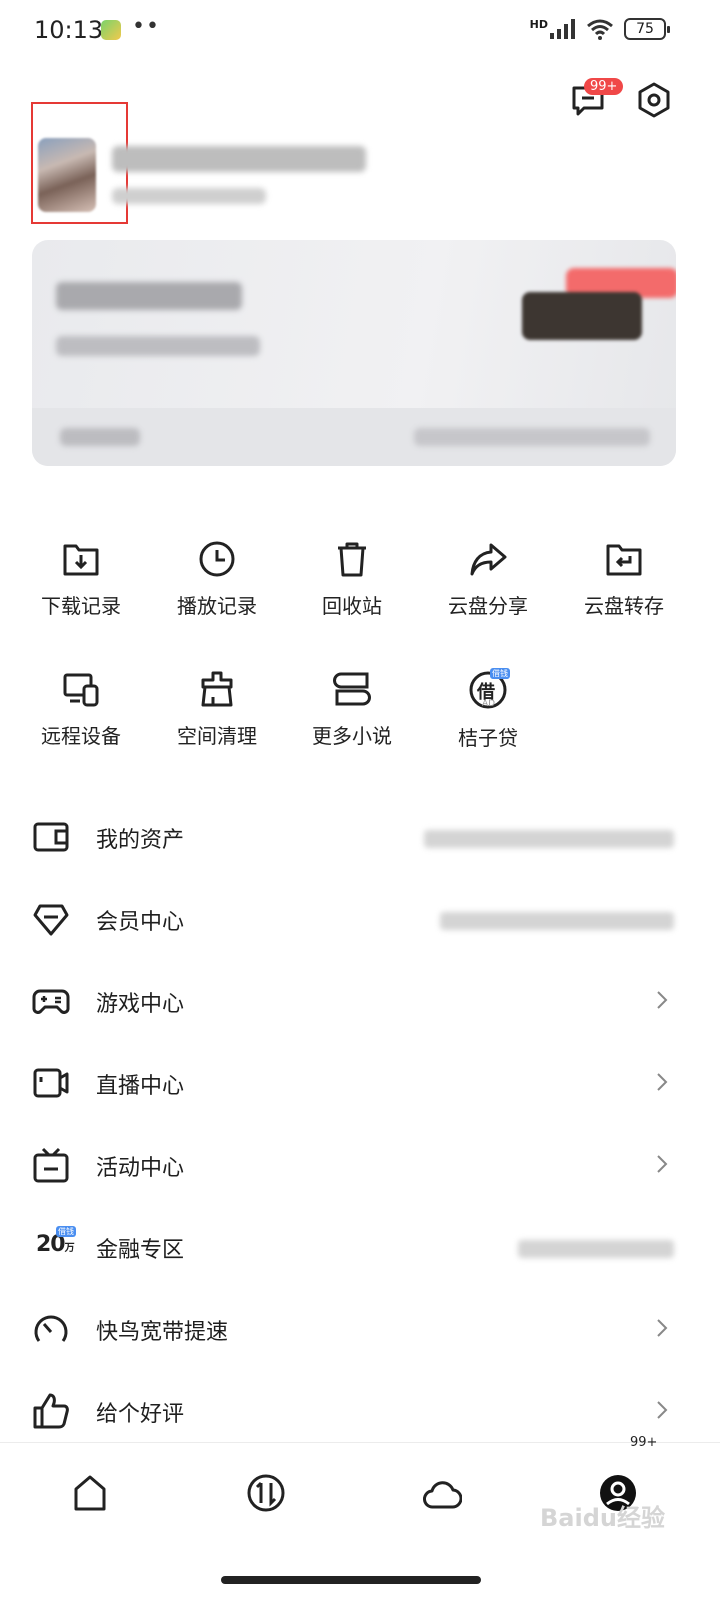 Image resolution: width=720 pixels, height=1600 pixels. Describe the element at coordinates (360, 1493) in the screenshot. I see `bottom-tab-bar: 99+` at that location.